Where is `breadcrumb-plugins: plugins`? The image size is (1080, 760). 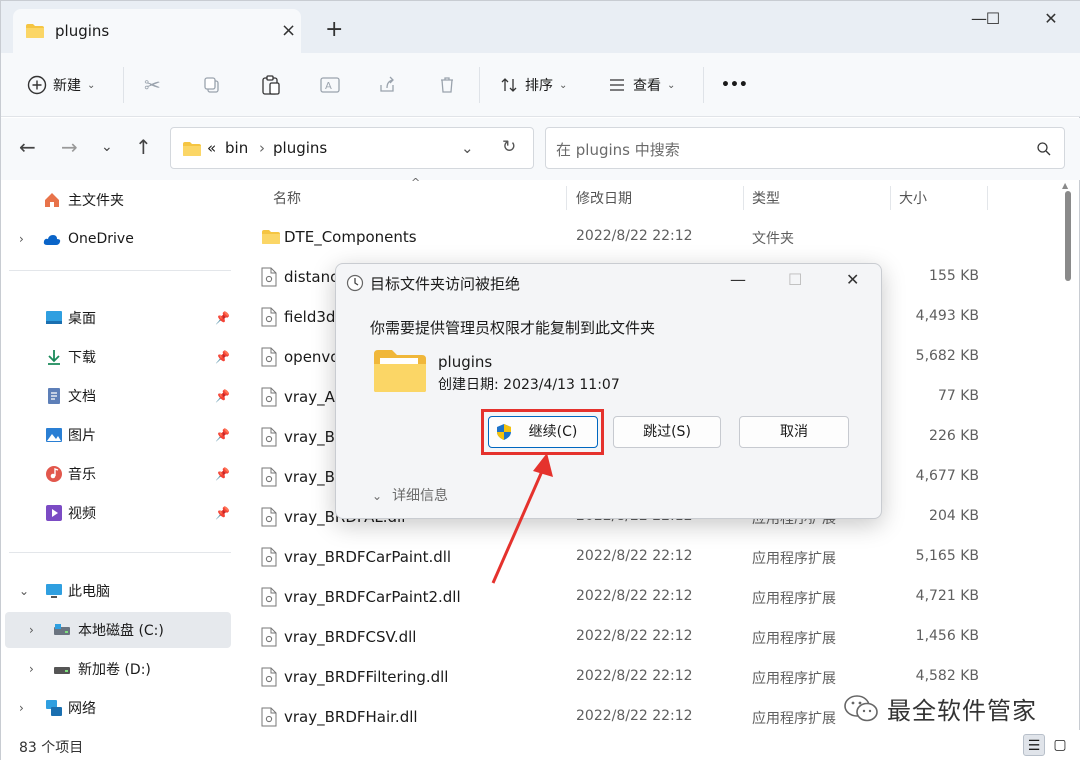
breadcrumb-plugins: plugins is located at coordinates (300, 148).